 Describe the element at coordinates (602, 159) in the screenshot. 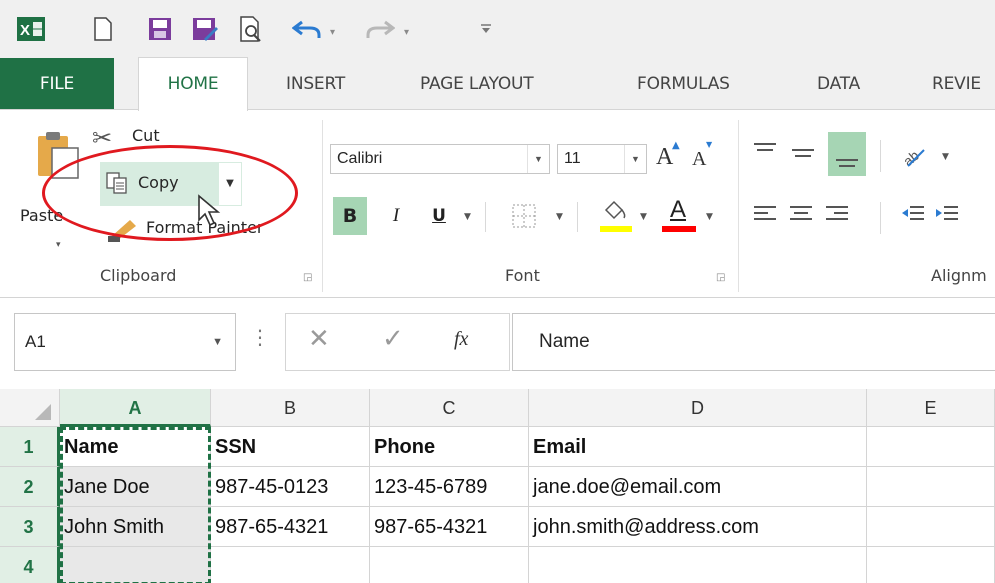

I see `font-size-select: 11 ▼` at that location.